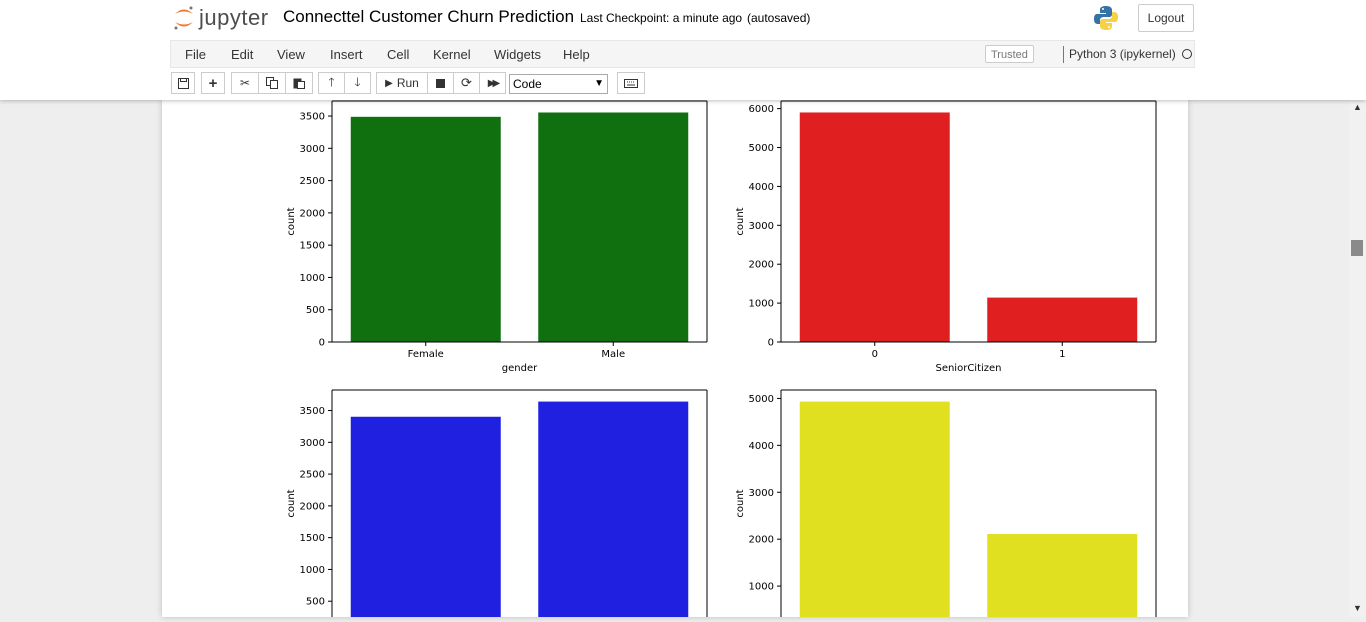 The width and height of the screenshot is (1366, 622). I want to click on xtick-label-1-1: 1, so click(1062, 354).